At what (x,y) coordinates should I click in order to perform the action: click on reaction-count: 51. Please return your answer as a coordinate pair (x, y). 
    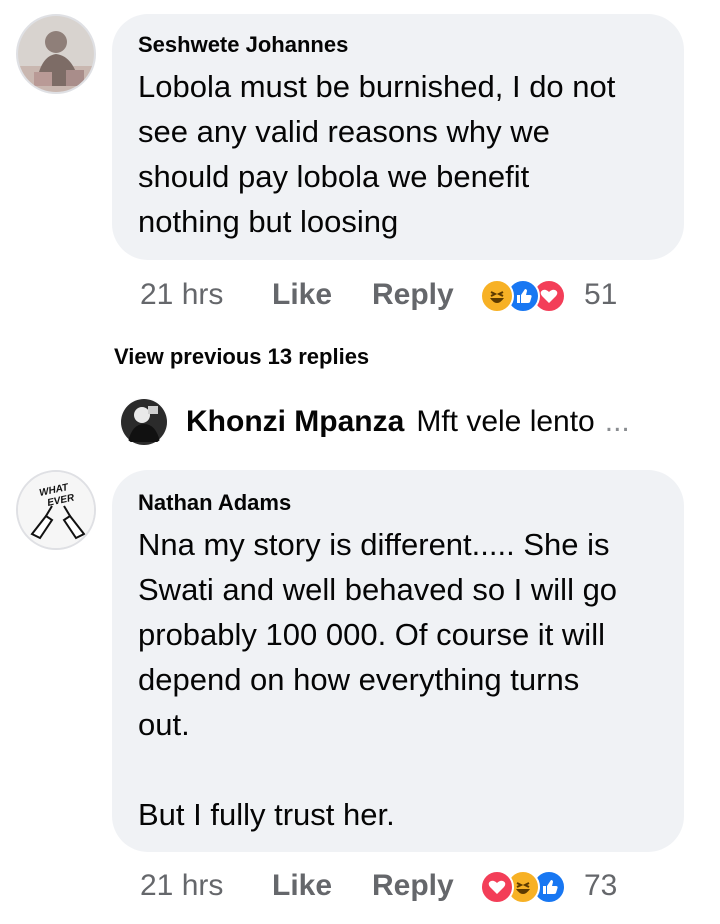
    Looking at the image, I should click on (600, 295).